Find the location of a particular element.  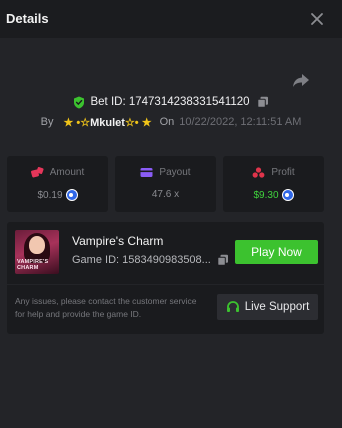

thumbnail-face is located at coordinates (37, 245).